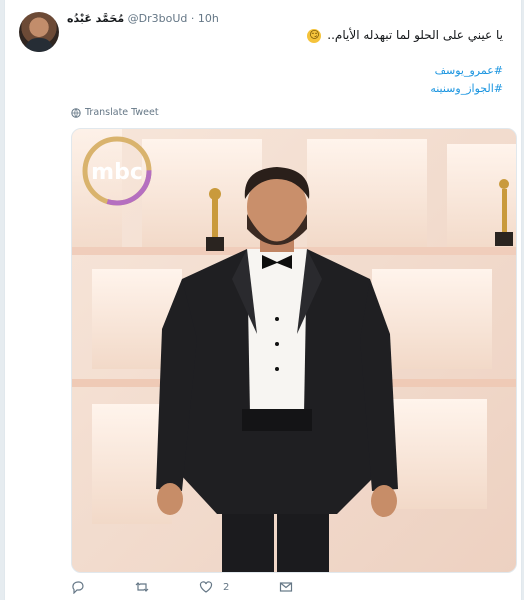 The width and height of the screenshot is (524, 600). Describe the element at coordinates (293, 35) in the screenshot. I see `tweet-text: يا عيني على الحلو لما تبهدله الأيام.. 😏` at that location.